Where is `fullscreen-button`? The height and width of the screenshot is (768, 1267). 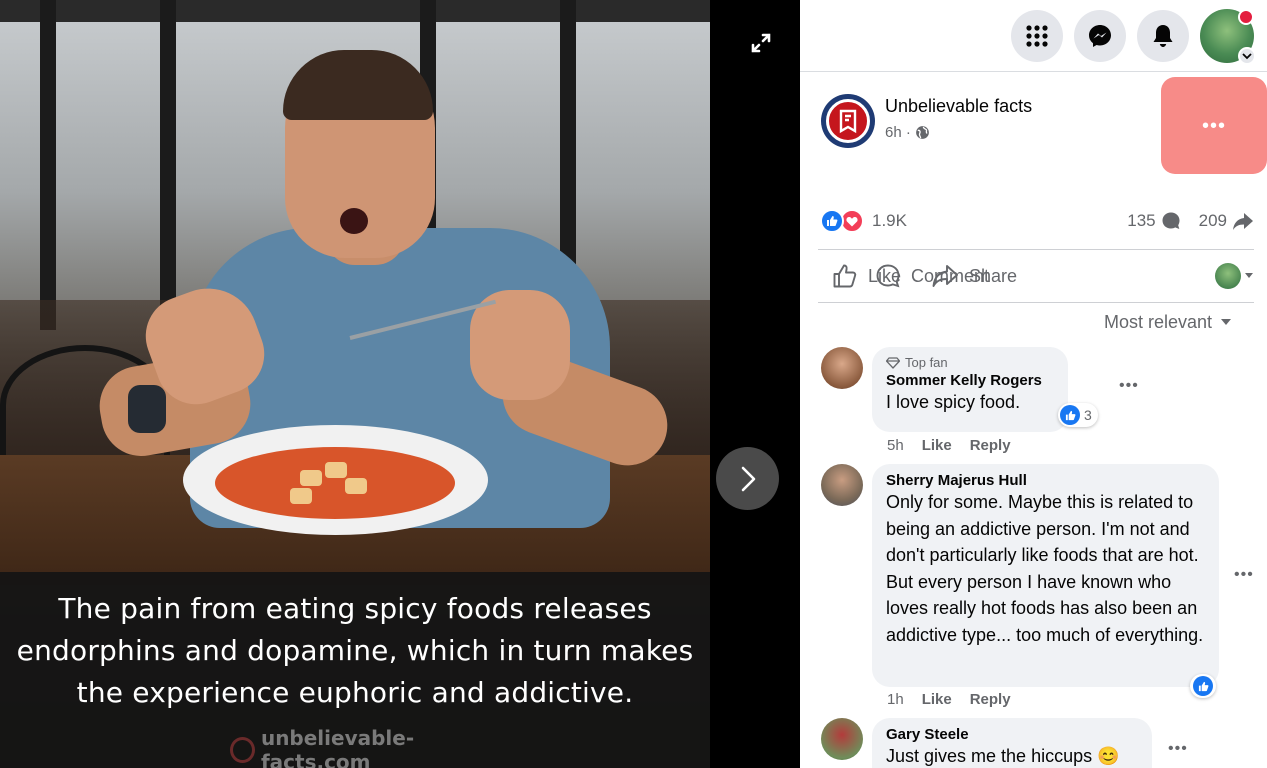 fullscreen-button is located at coordinates (761, 43).